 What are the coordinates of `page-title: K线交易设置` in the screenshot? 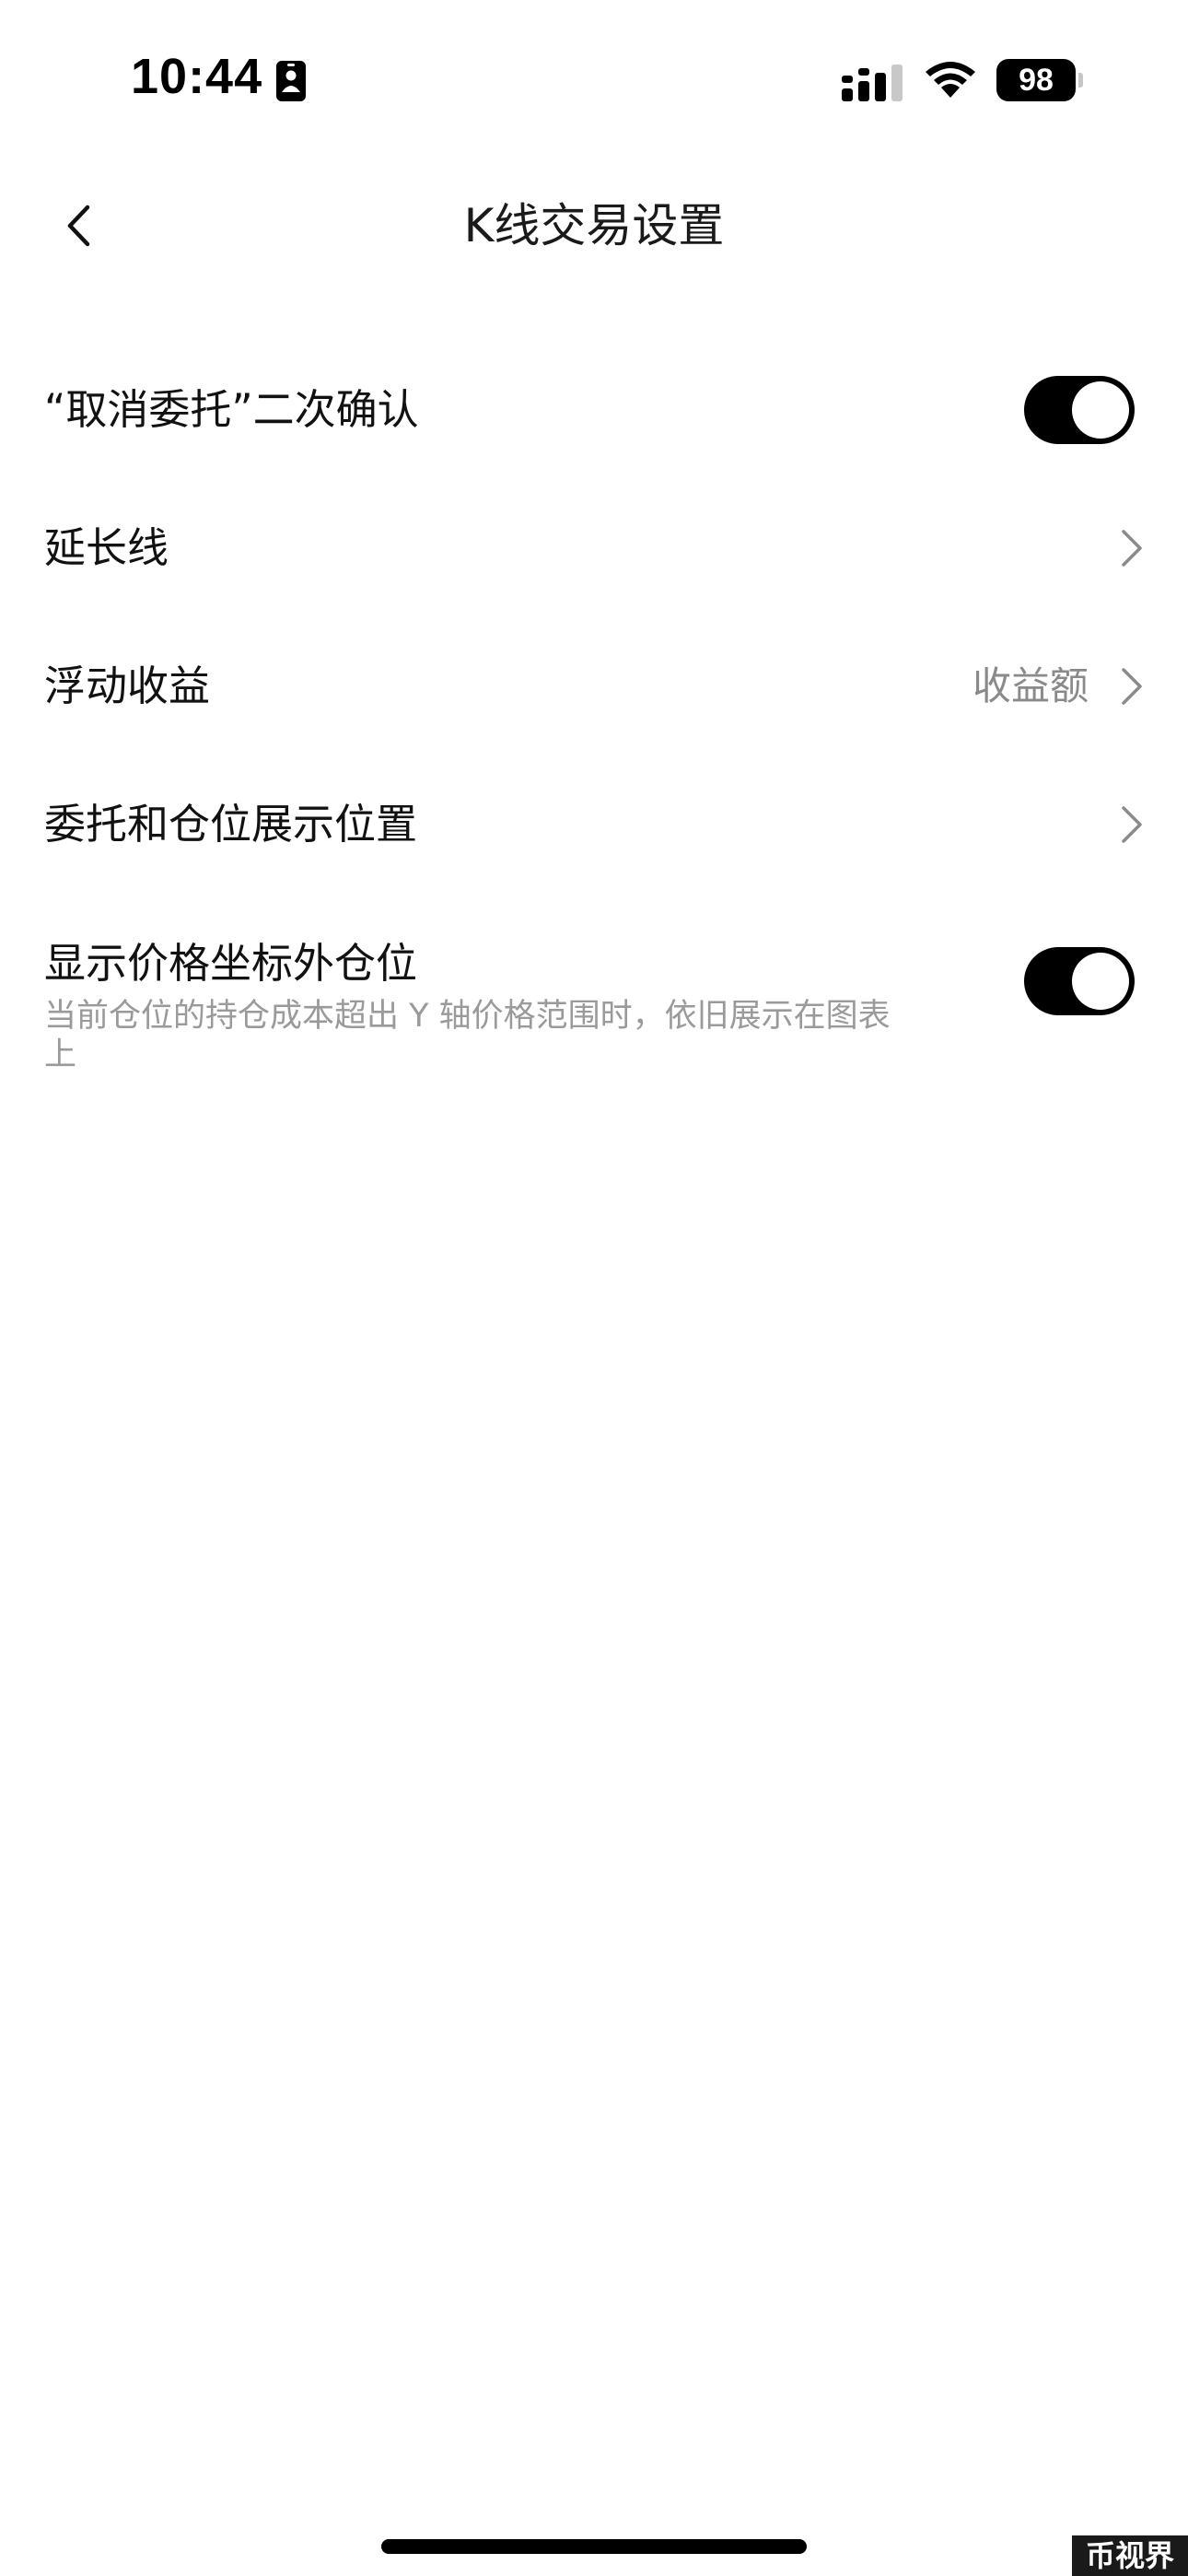 It's located at (594, 225).